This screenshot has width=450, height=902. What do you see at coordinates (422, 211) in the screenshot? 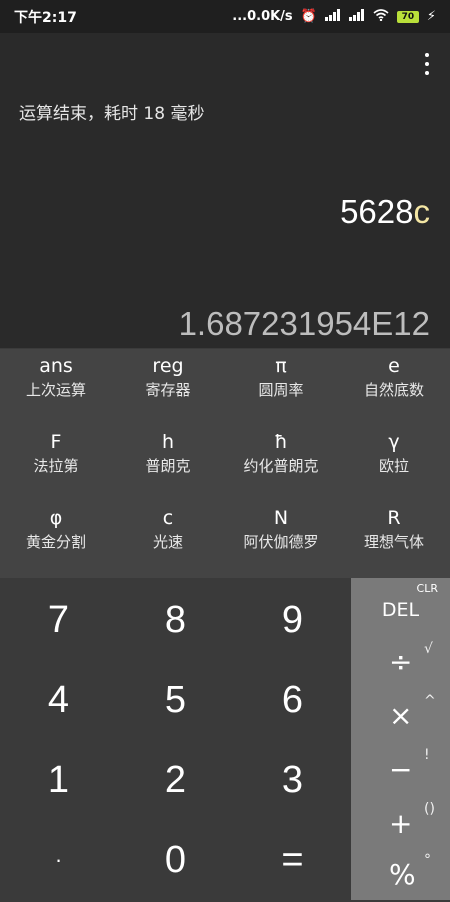
I see `expression-constant: c` at bounding box center [422, 211].